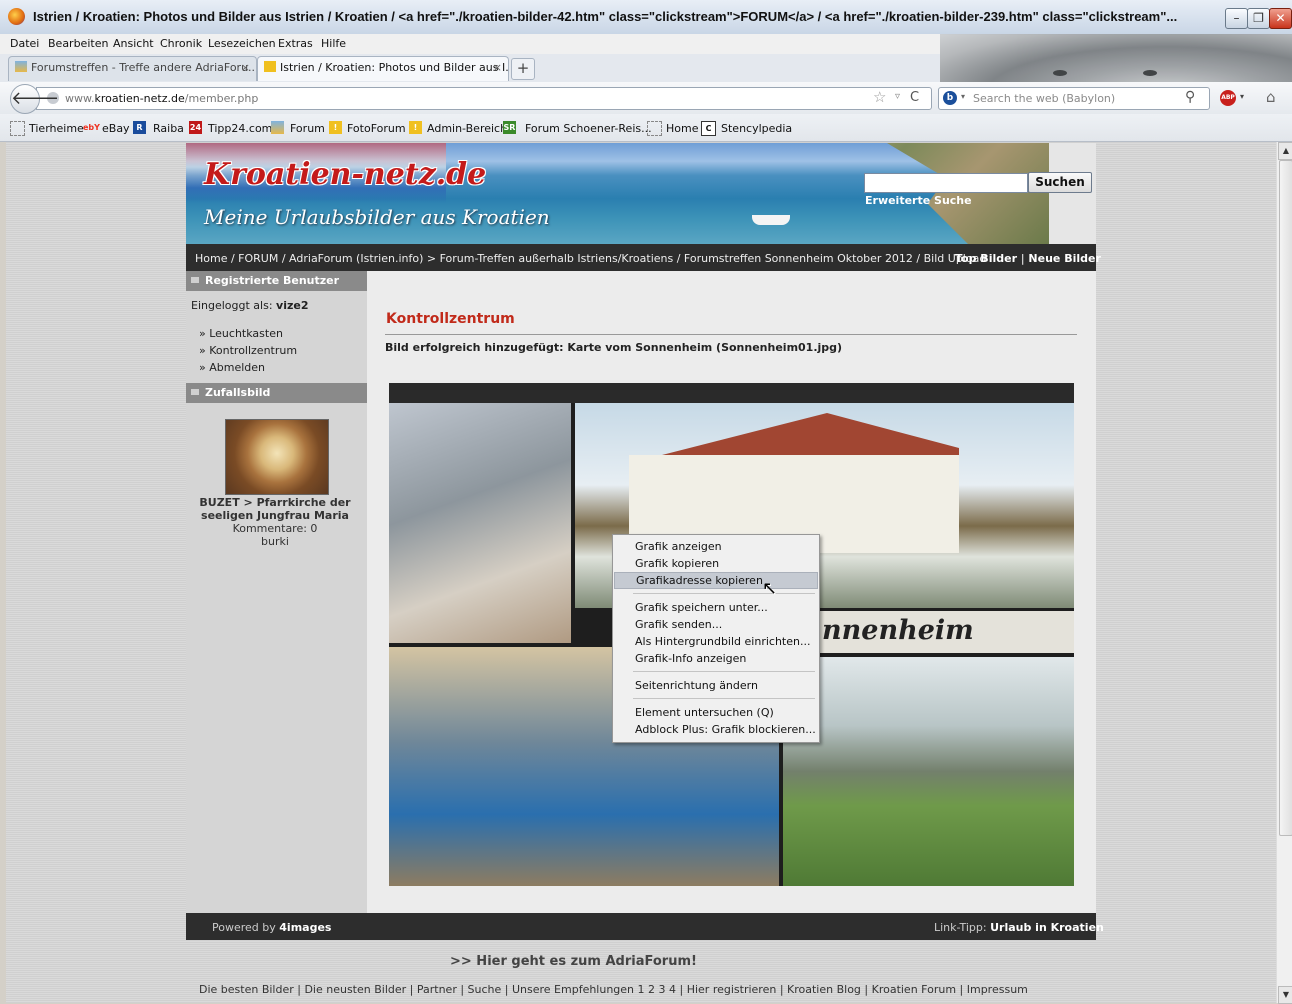  Describe the element at coordinates (242, 43) in the screenshot. I see `menu-lesezeichen: Lesezeichen` at that location.